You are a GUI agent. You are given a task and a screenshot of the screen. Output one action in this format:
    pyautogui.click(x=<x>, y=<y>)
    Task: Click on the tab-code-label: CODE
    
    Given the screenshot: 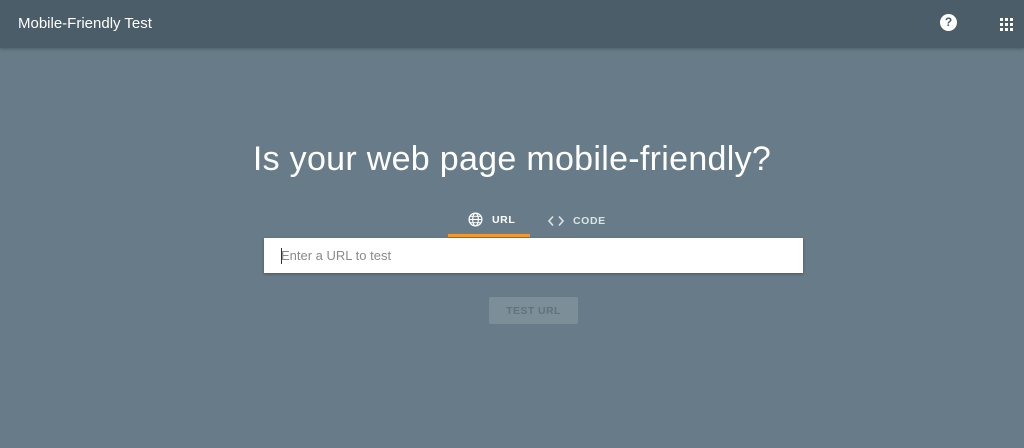 What is the action you would take?
    pyautogui.click(x=589, y=221)
    